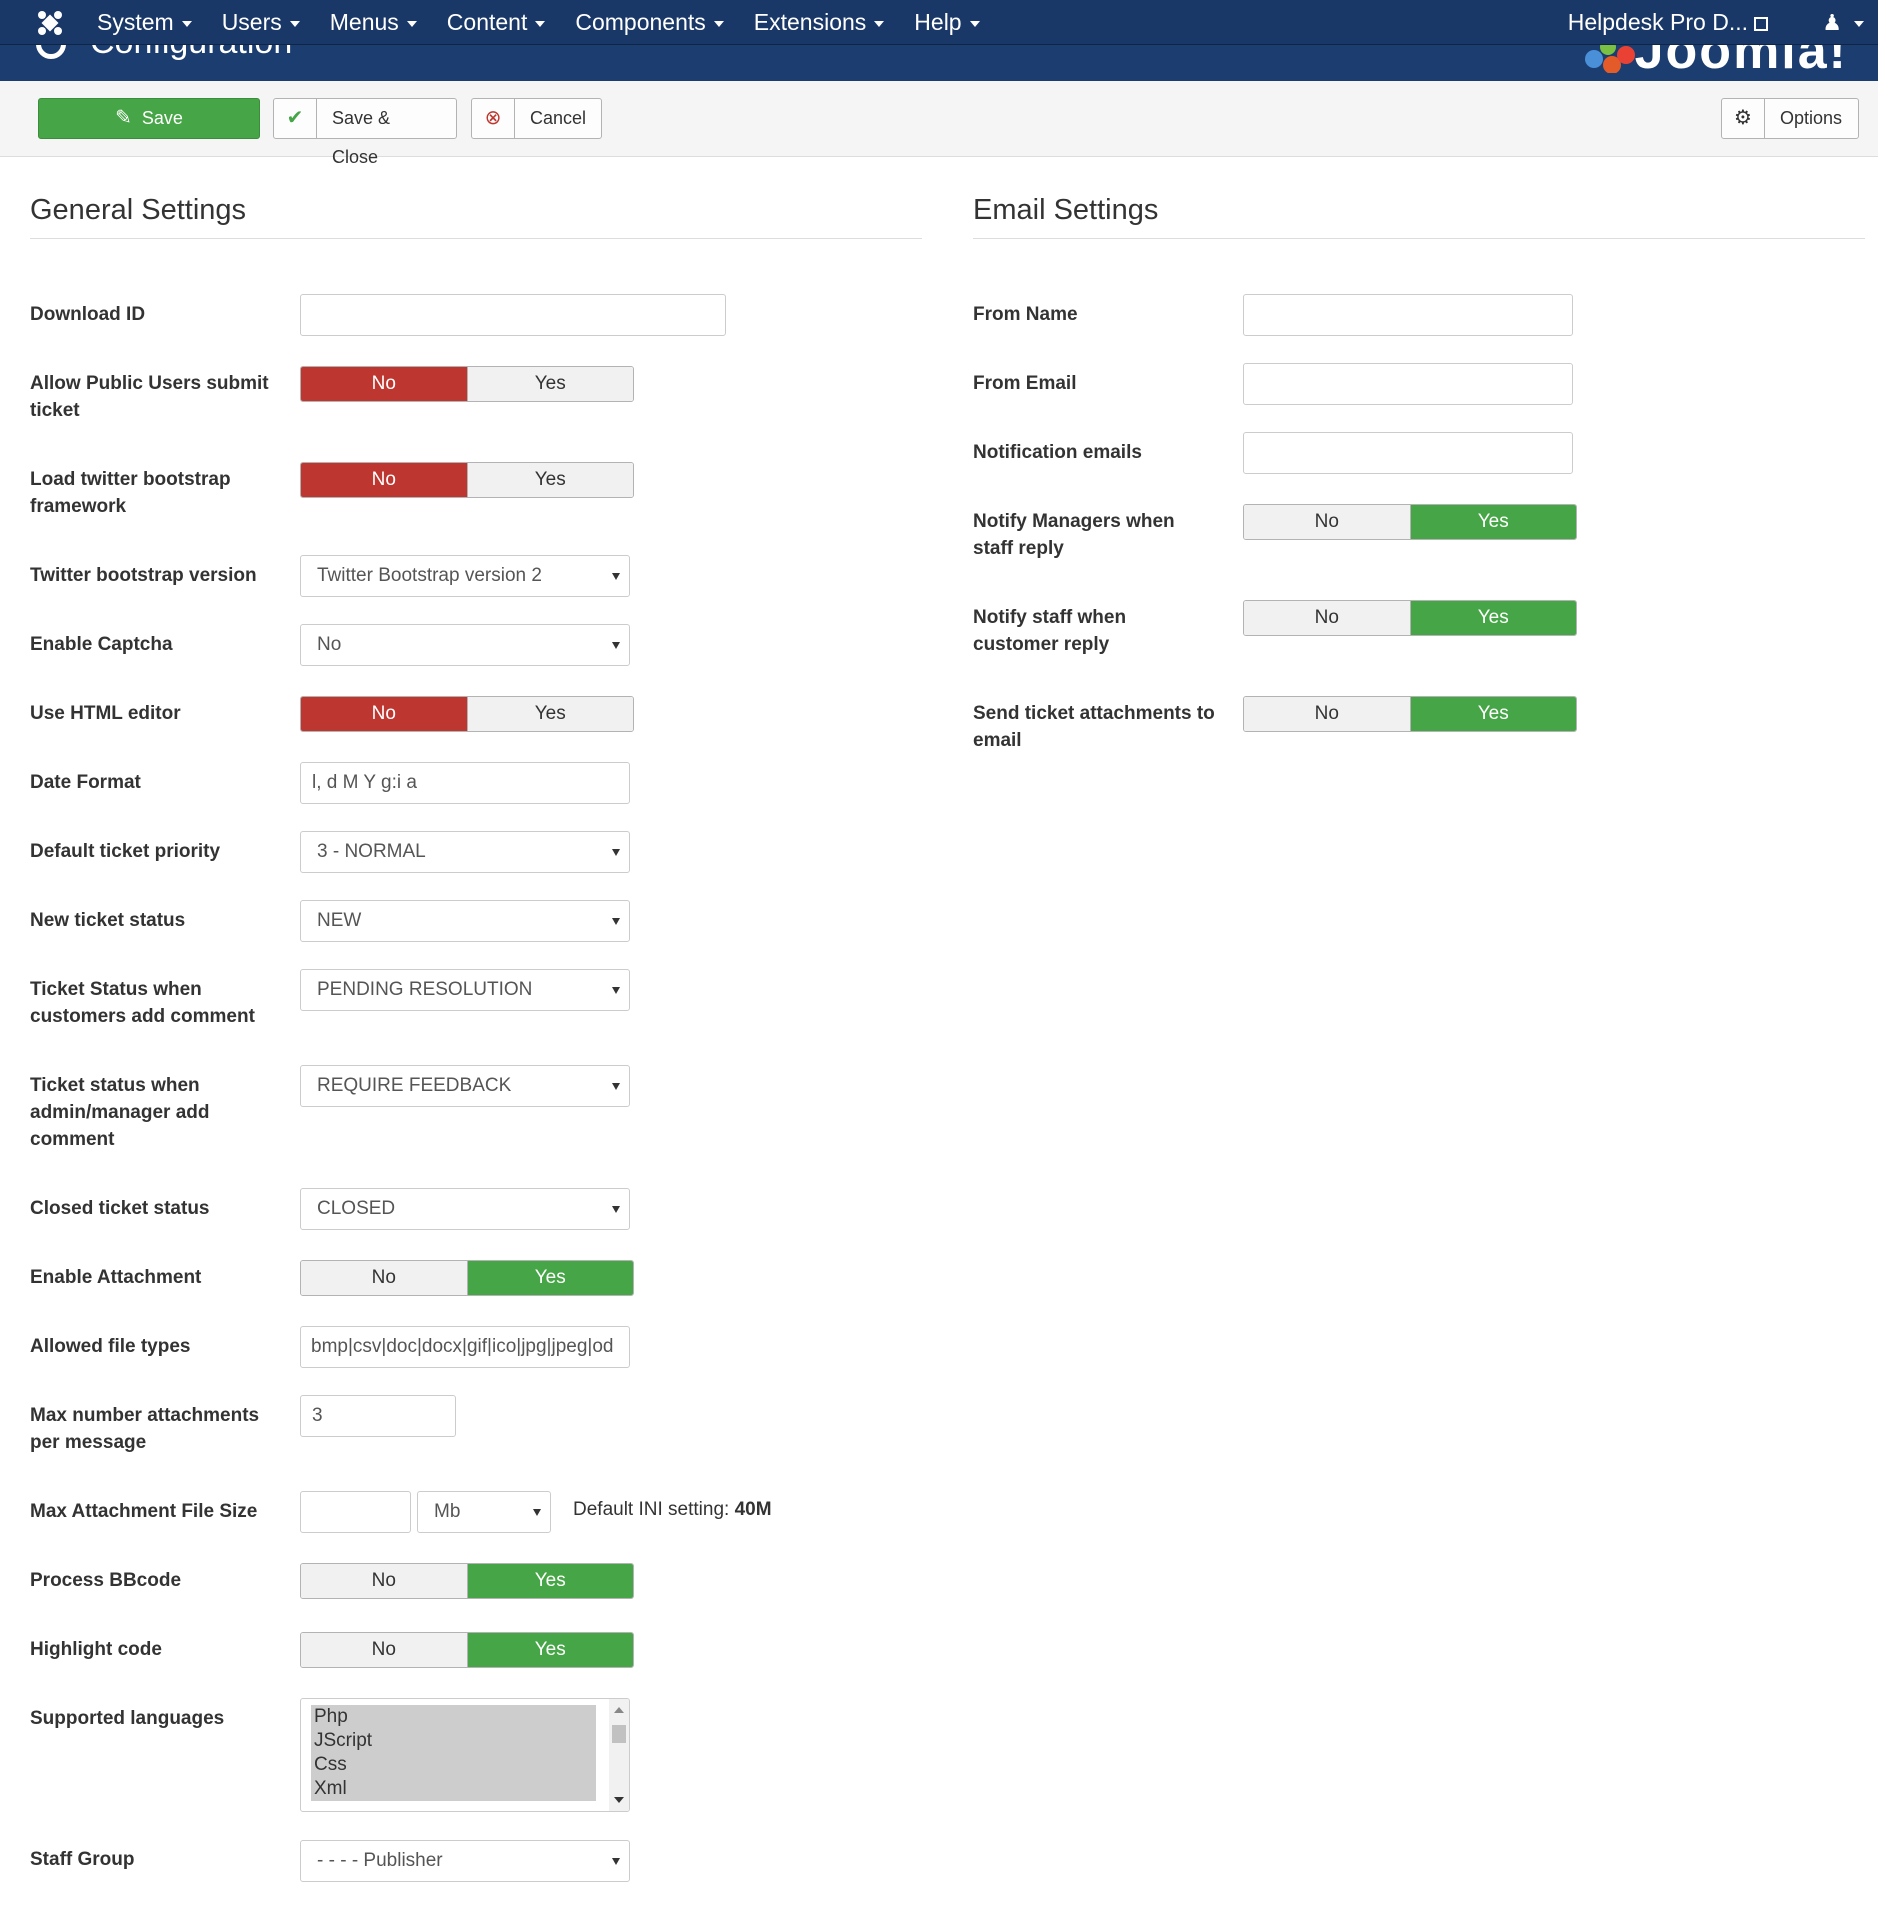 The height and width of the screenshot is (1905, 1878). What do you see at coordinates (127, 1718) in the screenshot?
I see `languages-label: Supported languages` at bounding box center [127, 1718].